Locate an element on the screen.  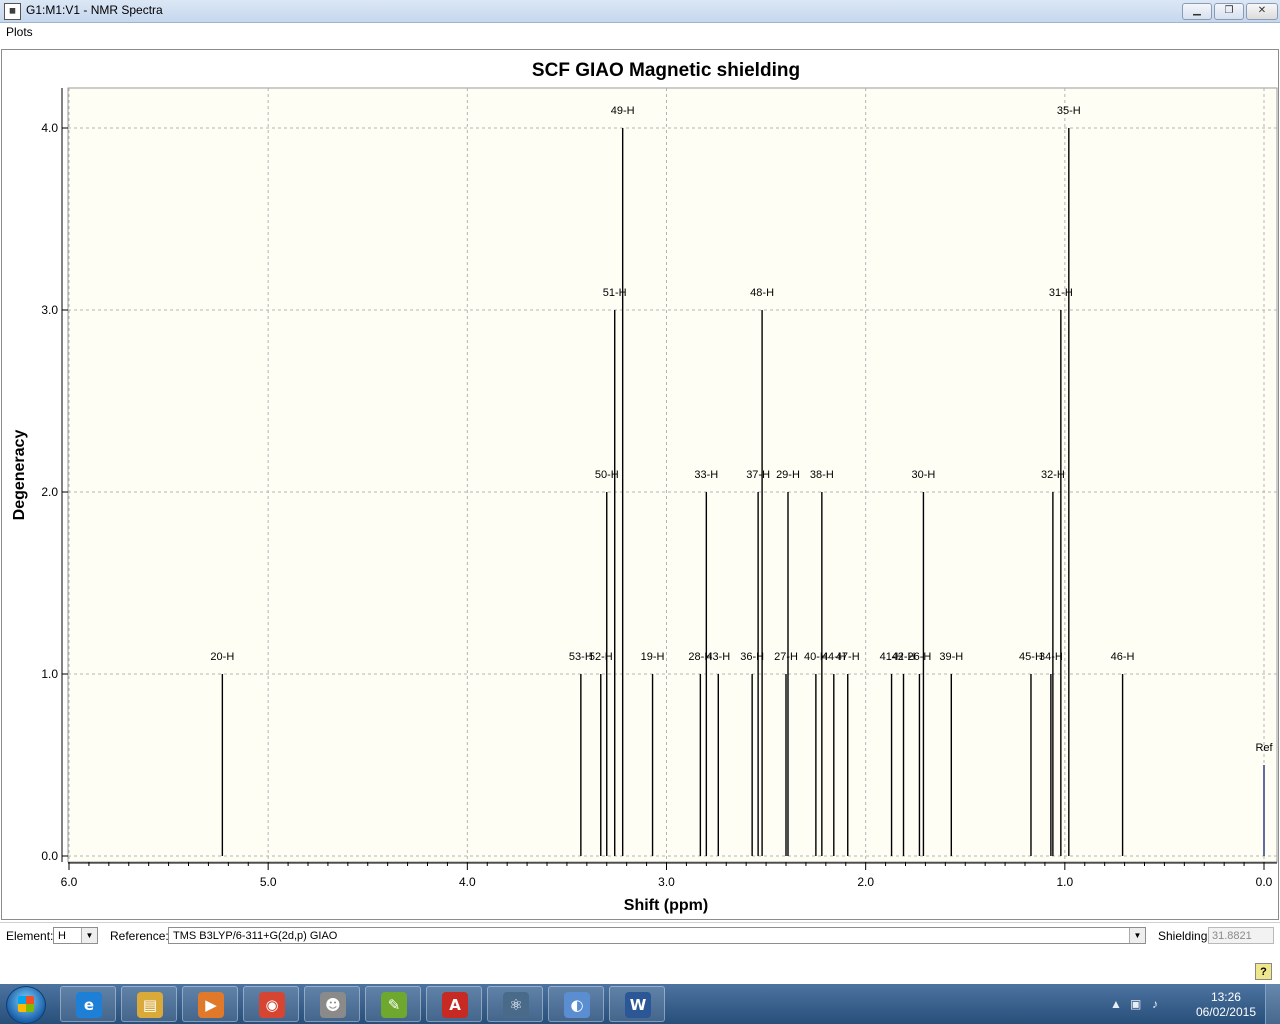
x-tick-label: 3.0 is located at coordinates (666, 882).